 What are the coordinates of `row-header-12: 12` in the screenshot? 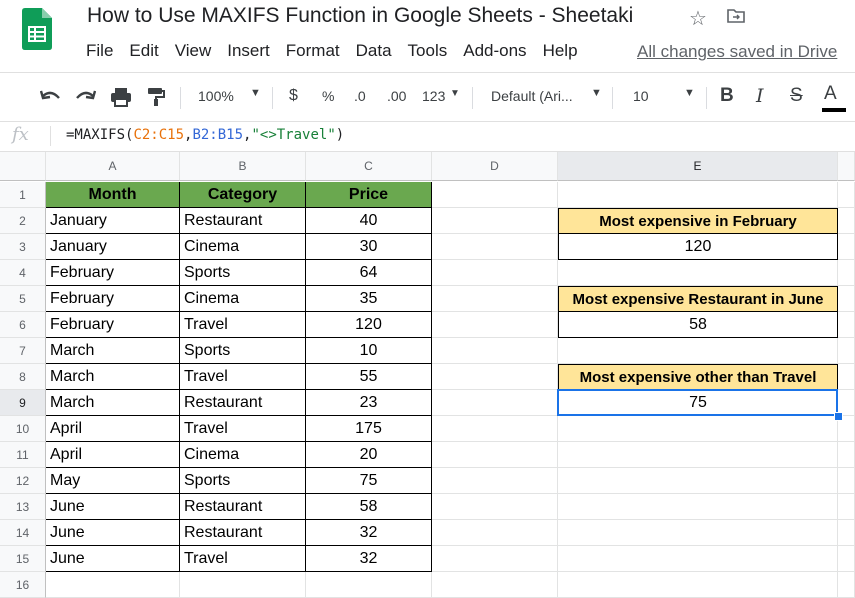 It's located at (23, 481).